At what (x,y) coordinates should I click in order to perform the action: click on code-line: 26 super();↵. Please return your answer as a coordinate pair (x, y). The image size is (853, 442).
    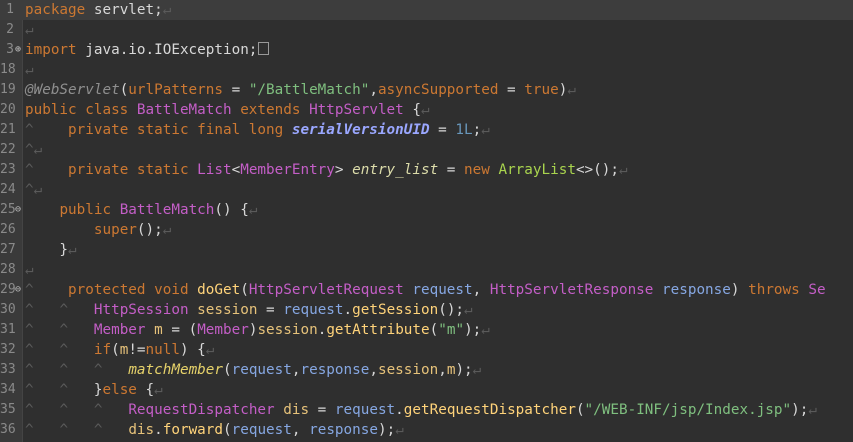
    Looking at the image, I should click on (426, 230).